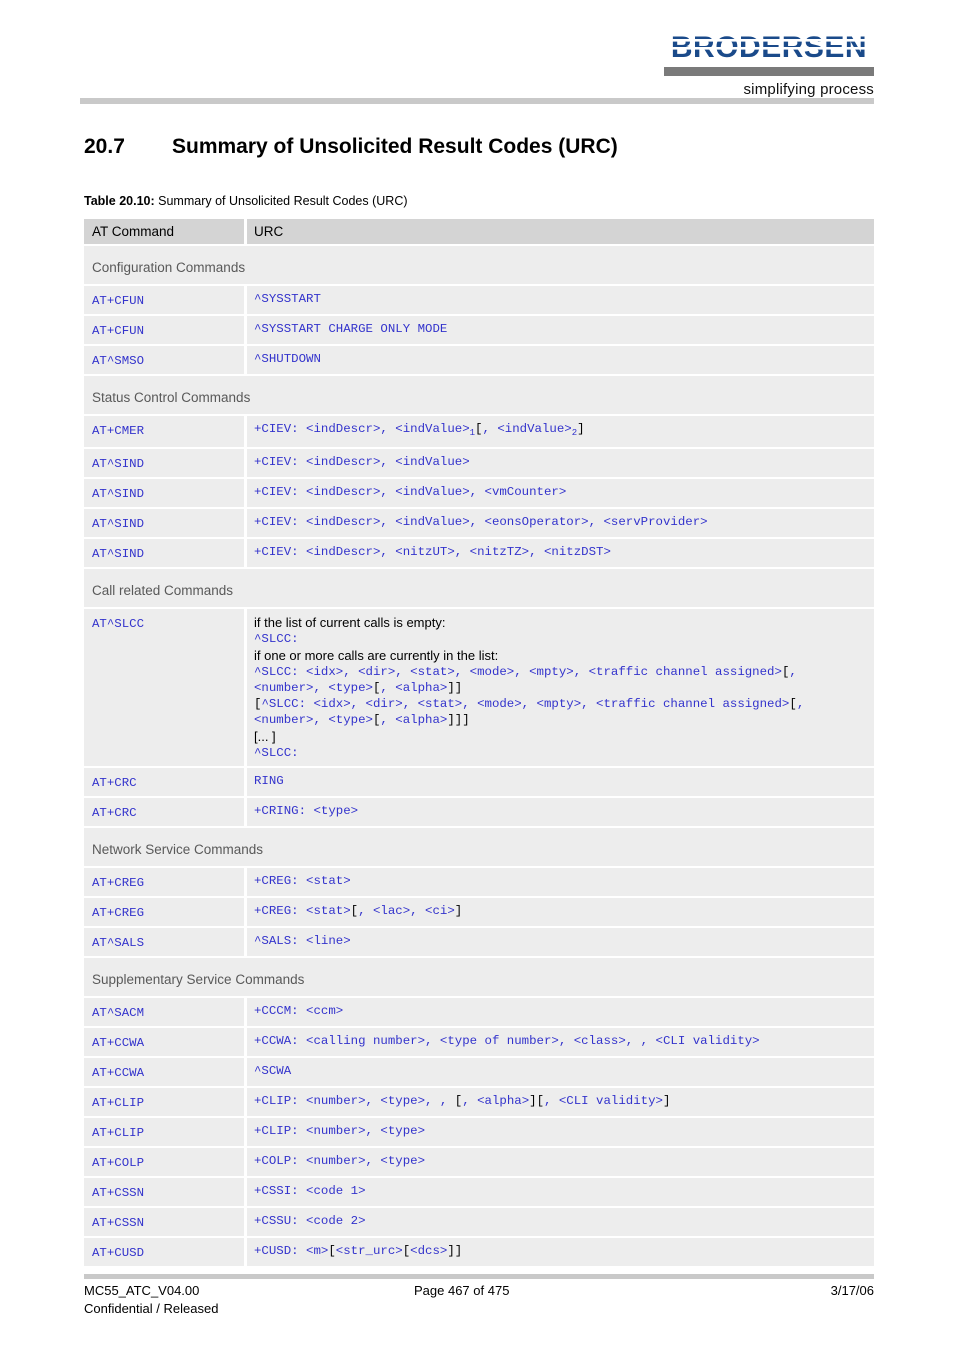  What do you see at coordinates (164, 1132) in the screenshot?
I see `at-command-cell: AT+CLIP` at bounding box center [164, 1132].